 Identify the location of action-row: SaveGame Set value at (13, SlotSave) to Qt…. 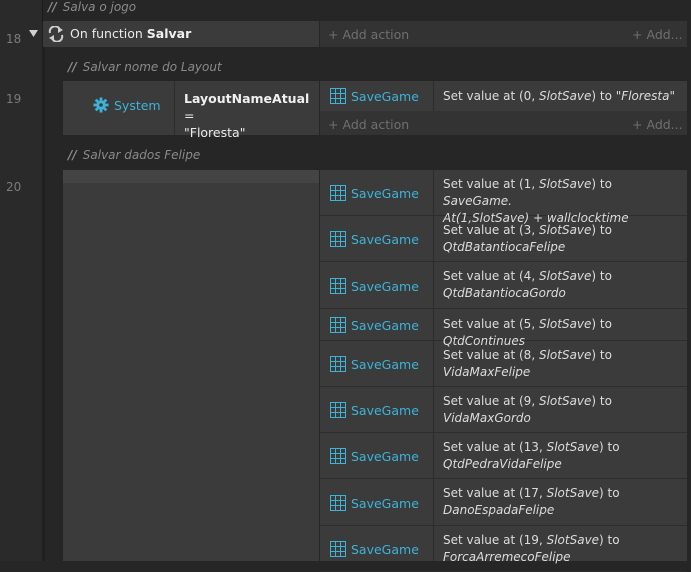
(503, 456).